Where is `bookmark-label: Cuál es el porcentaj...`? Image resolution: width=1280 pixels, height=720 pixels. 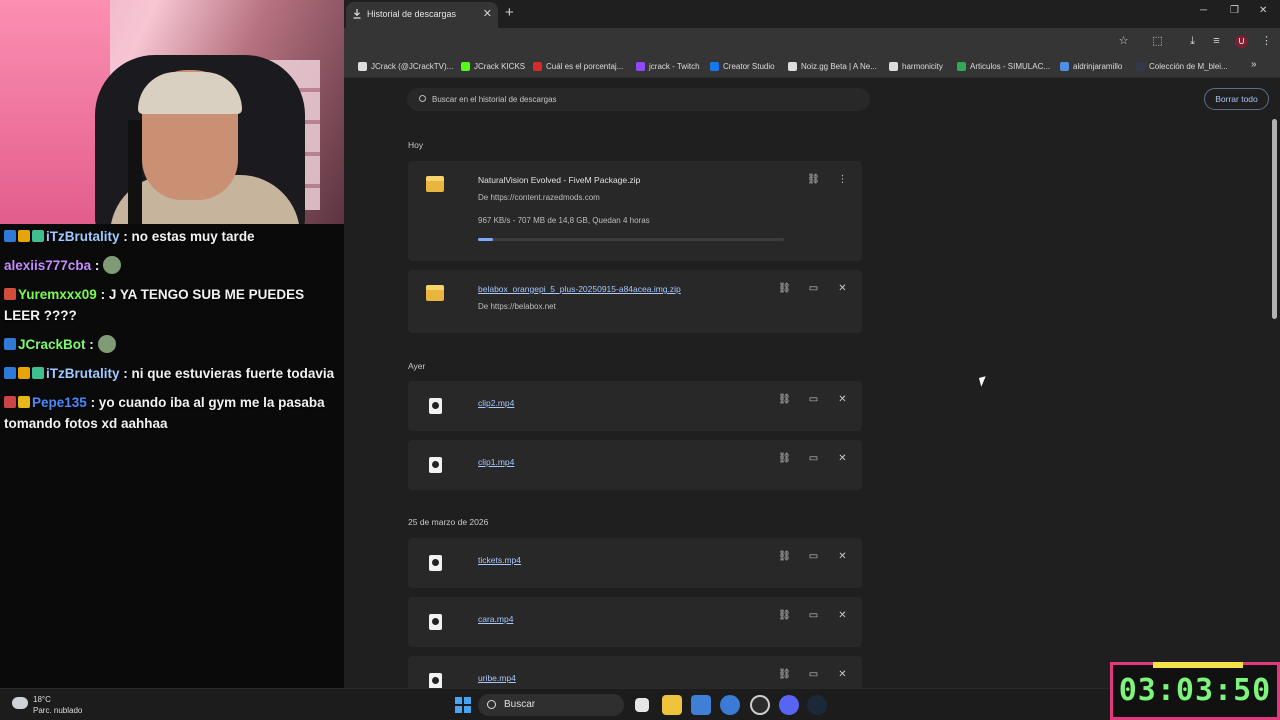 bookmark-label: Cuál es el porcentaj... is located at coordinates (585, 66).